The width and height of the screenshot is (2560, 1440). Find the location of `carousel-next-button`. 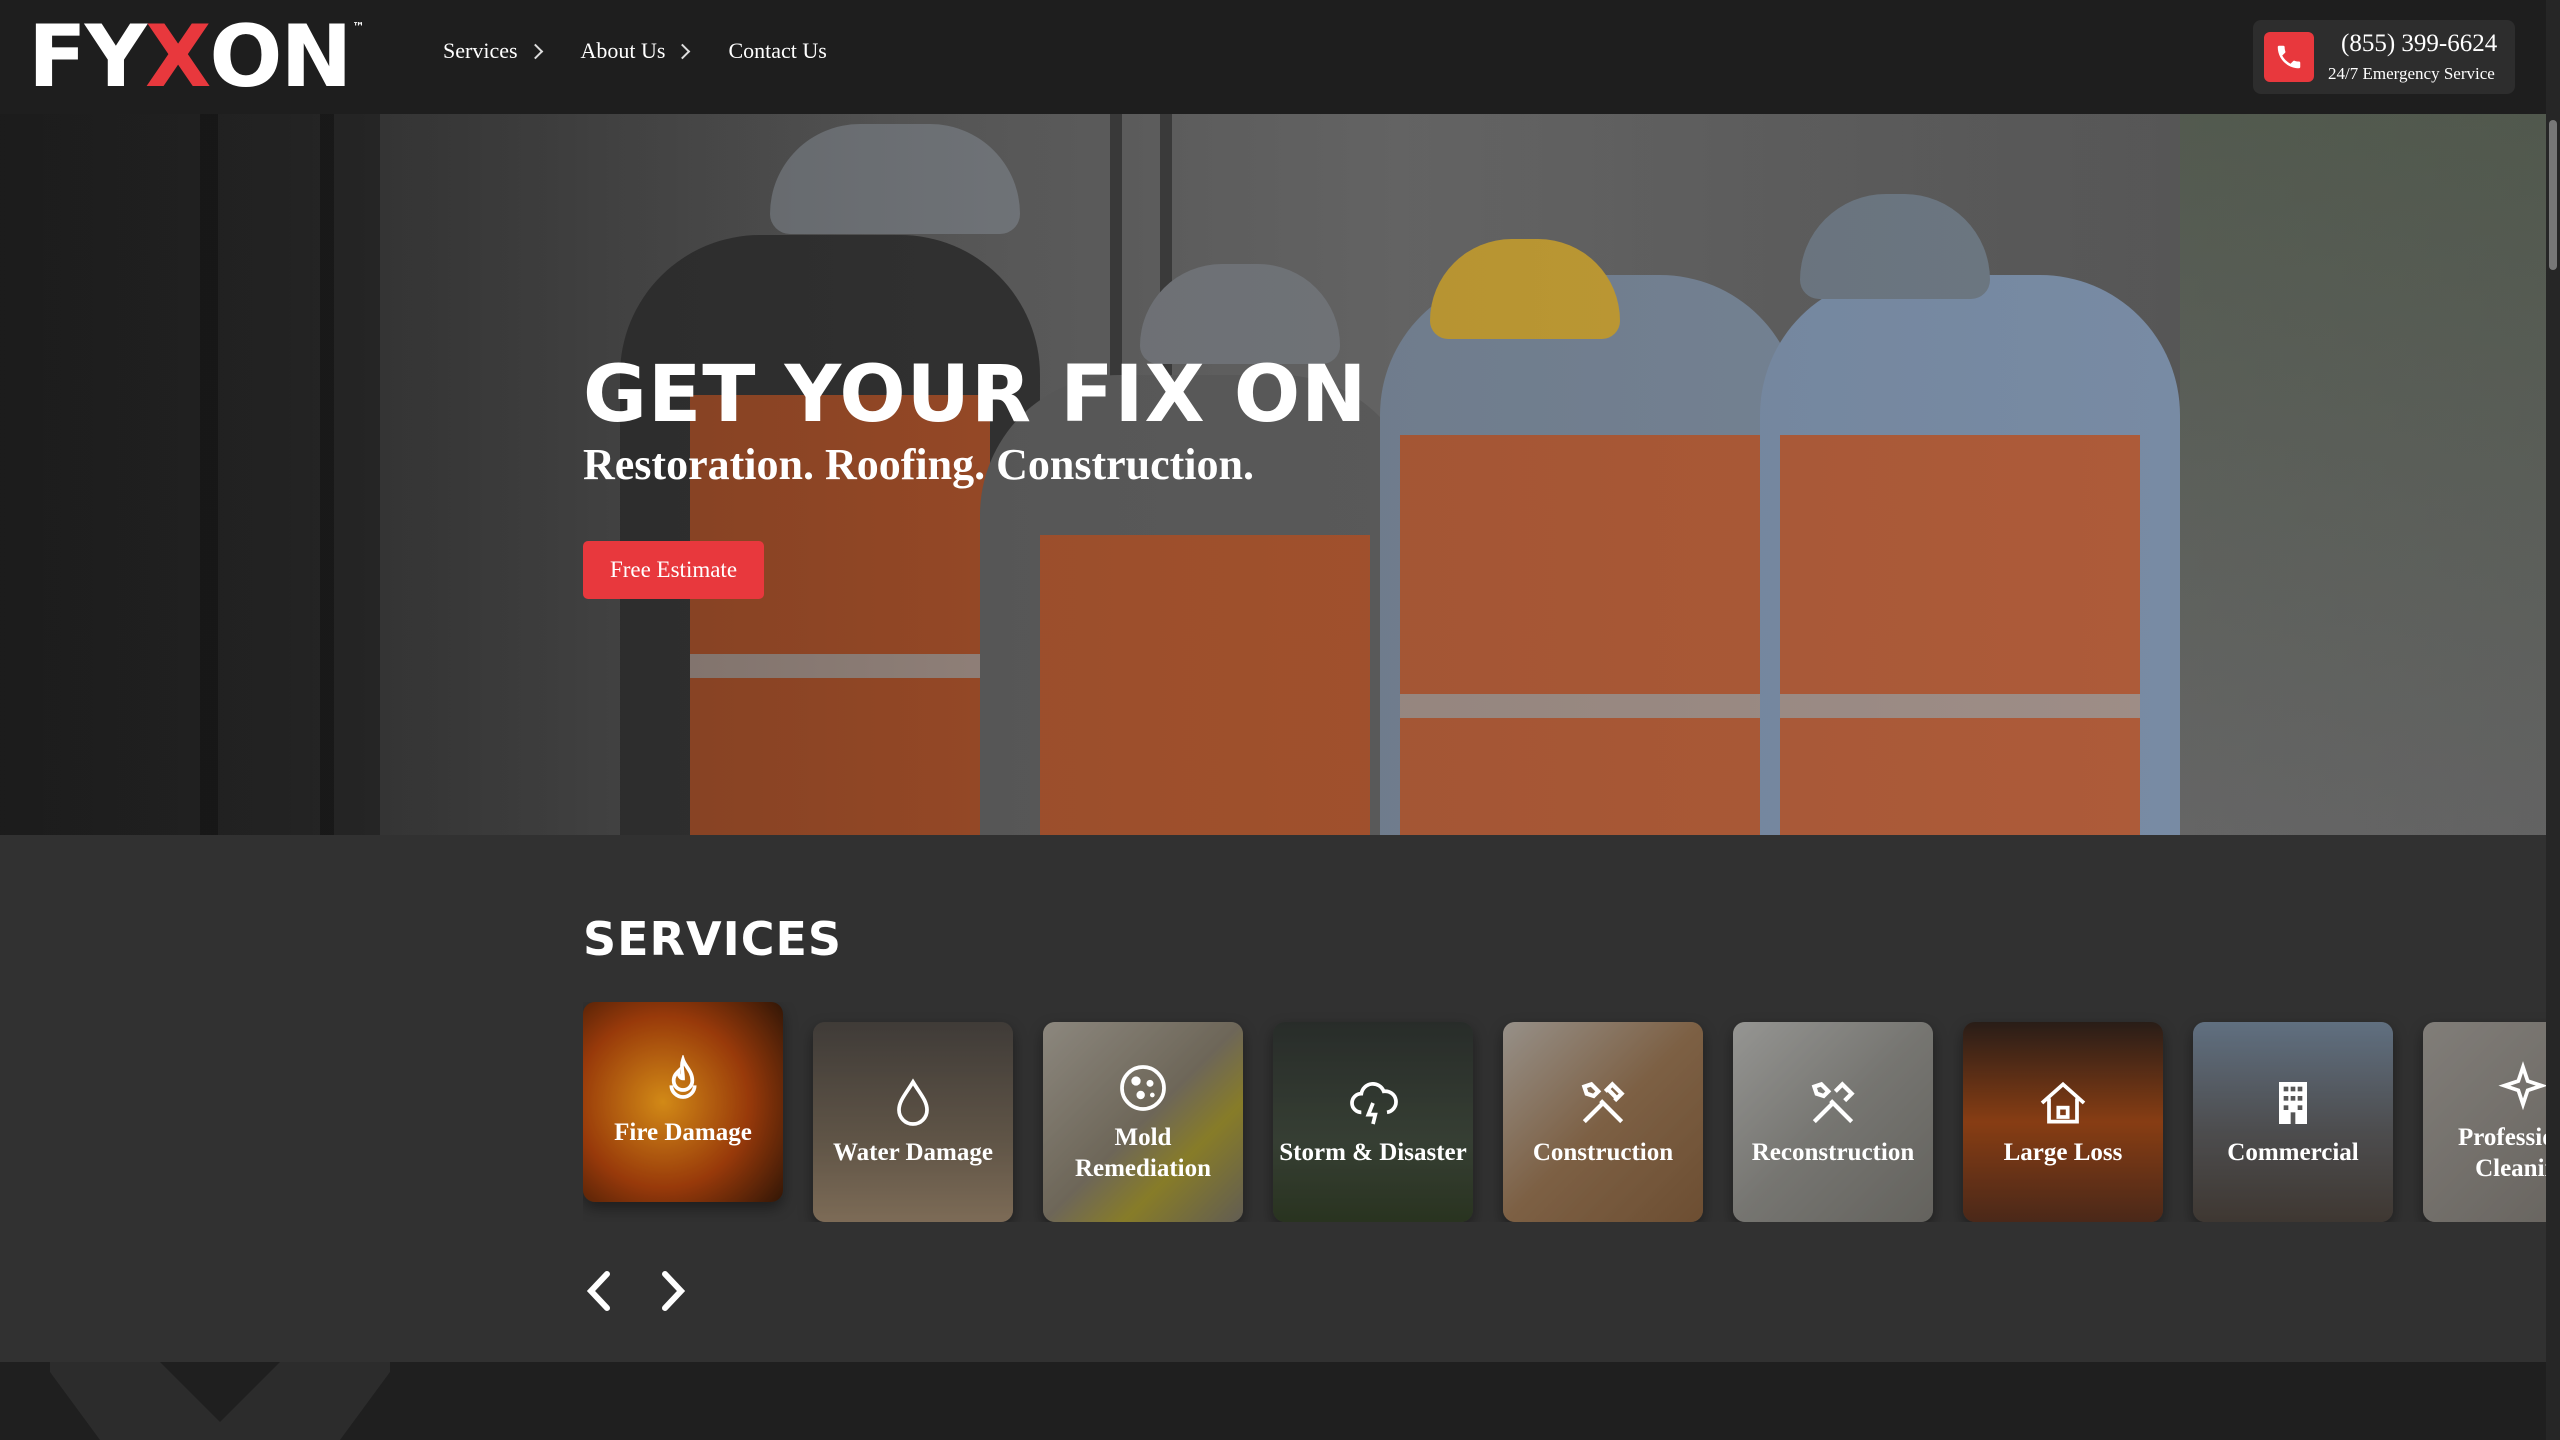

carousel-next-button is located at coordinates (673, 1291).